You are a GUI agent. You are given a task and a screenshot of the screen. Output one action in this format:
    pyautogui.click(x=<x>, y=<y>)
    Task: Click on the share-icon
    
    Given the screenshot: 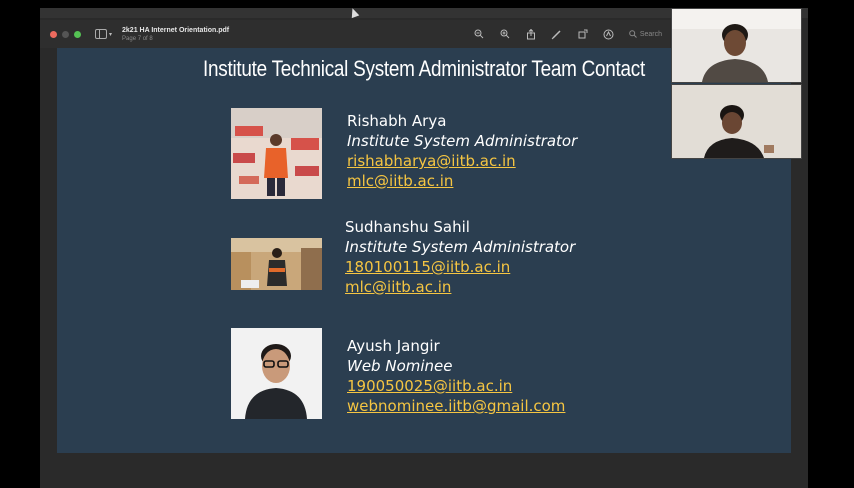 What is the action you would take?
    pyautogui.click(x=530, y=33)
    